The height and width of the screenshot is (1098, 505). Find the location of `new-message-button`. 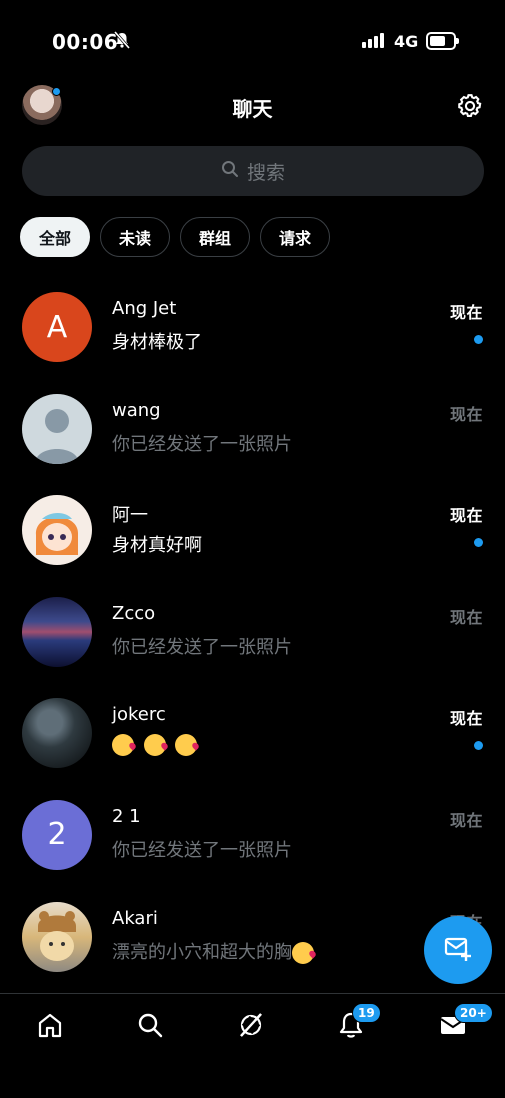

new-message-button is located at coordinates (458, 950).